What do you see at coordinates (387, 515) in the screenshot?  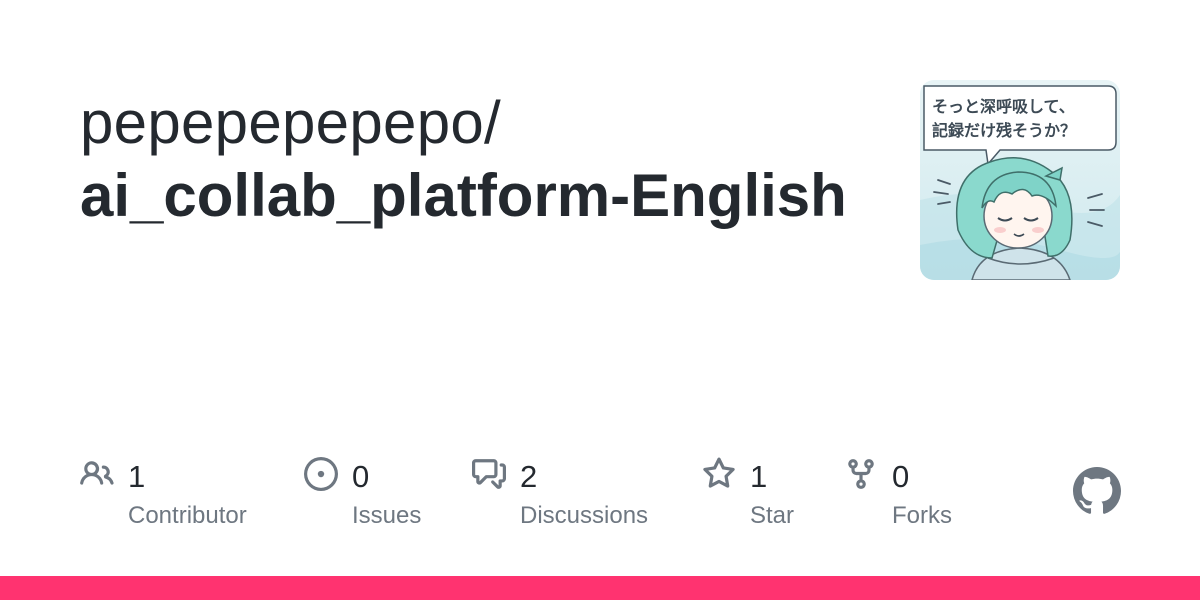 I see `issues-label: Issues` at bounding box center [387, 515].